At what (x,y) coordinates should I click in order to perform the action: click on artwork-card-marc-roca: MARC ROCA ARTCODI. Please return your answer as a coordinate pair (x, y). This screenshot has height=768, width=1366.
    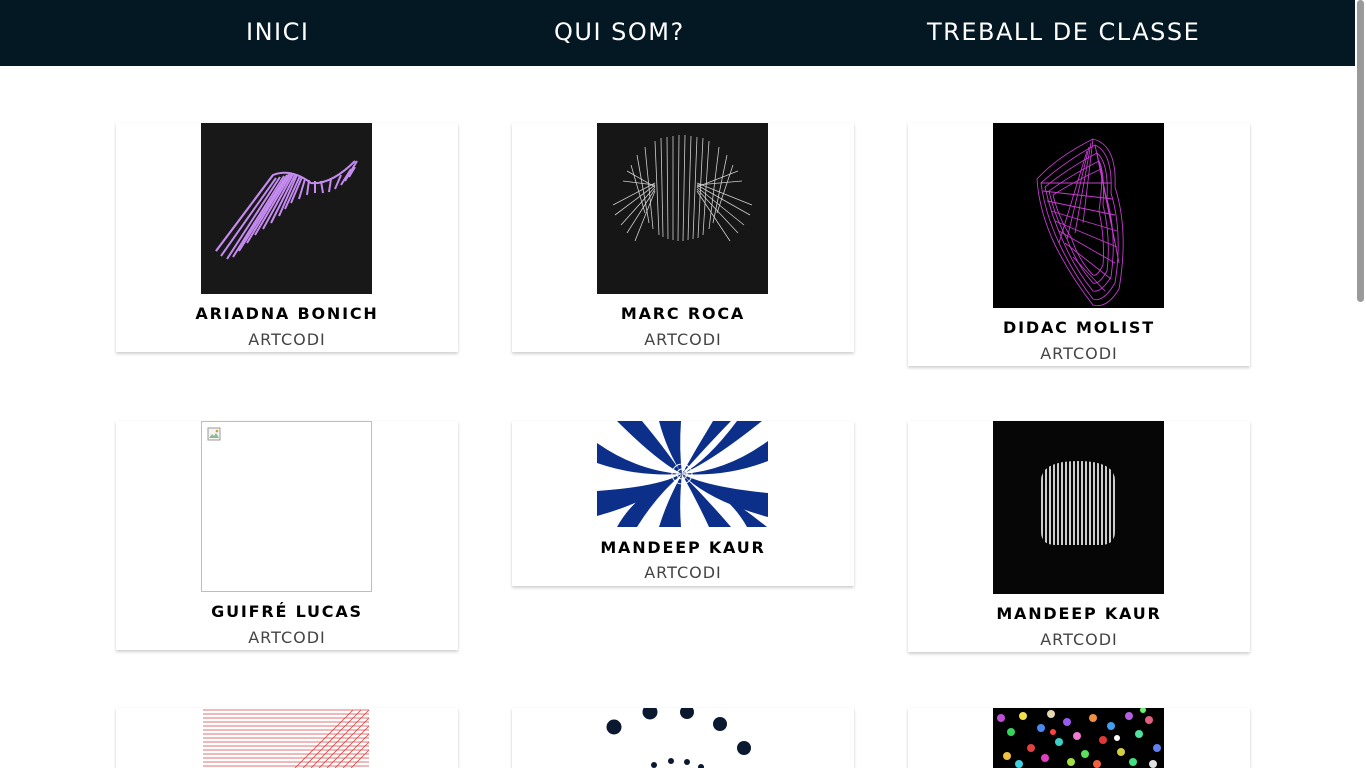
    Looking at the image, I should click on (683, 237).